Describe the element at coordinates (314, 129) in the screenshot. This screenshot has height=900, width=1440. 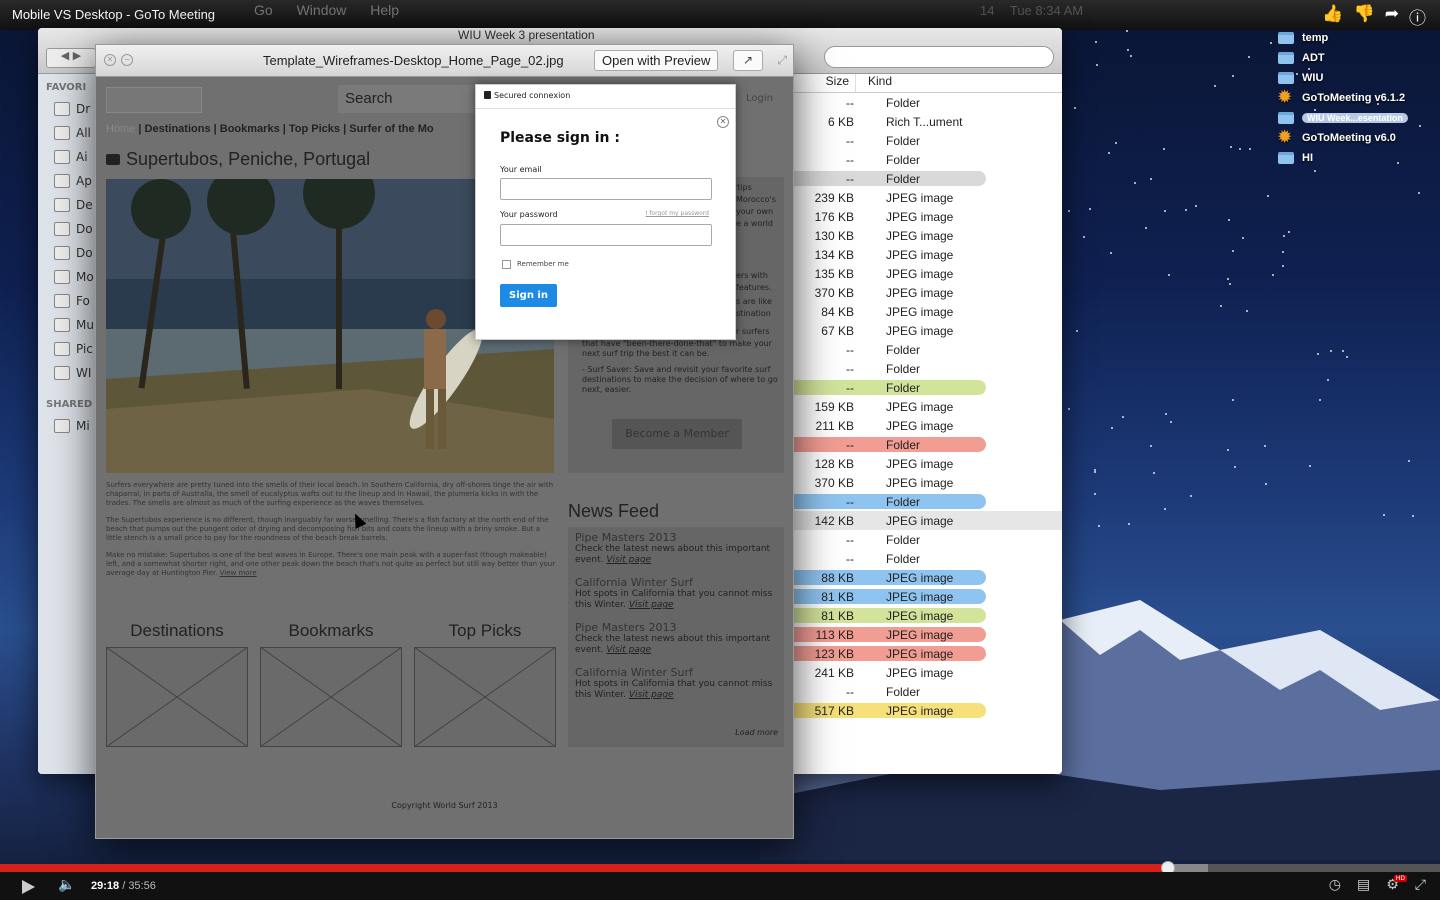
I see `nav-top-picks: Top Picks` at that location.